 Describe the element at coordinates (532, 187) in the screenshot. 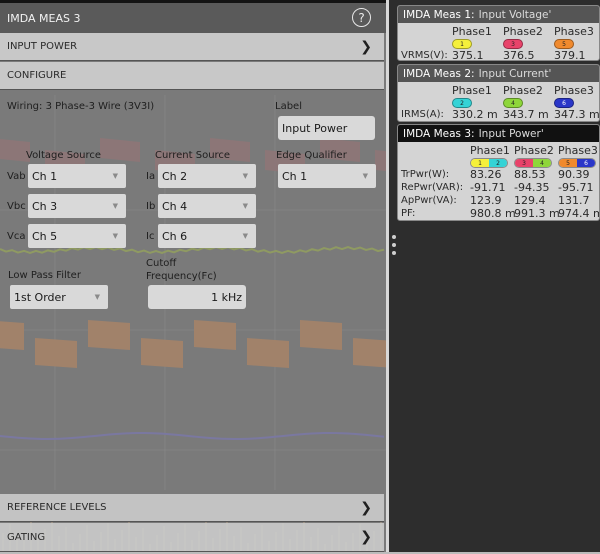

I see `repwr-phase2: -94.35` at that location.